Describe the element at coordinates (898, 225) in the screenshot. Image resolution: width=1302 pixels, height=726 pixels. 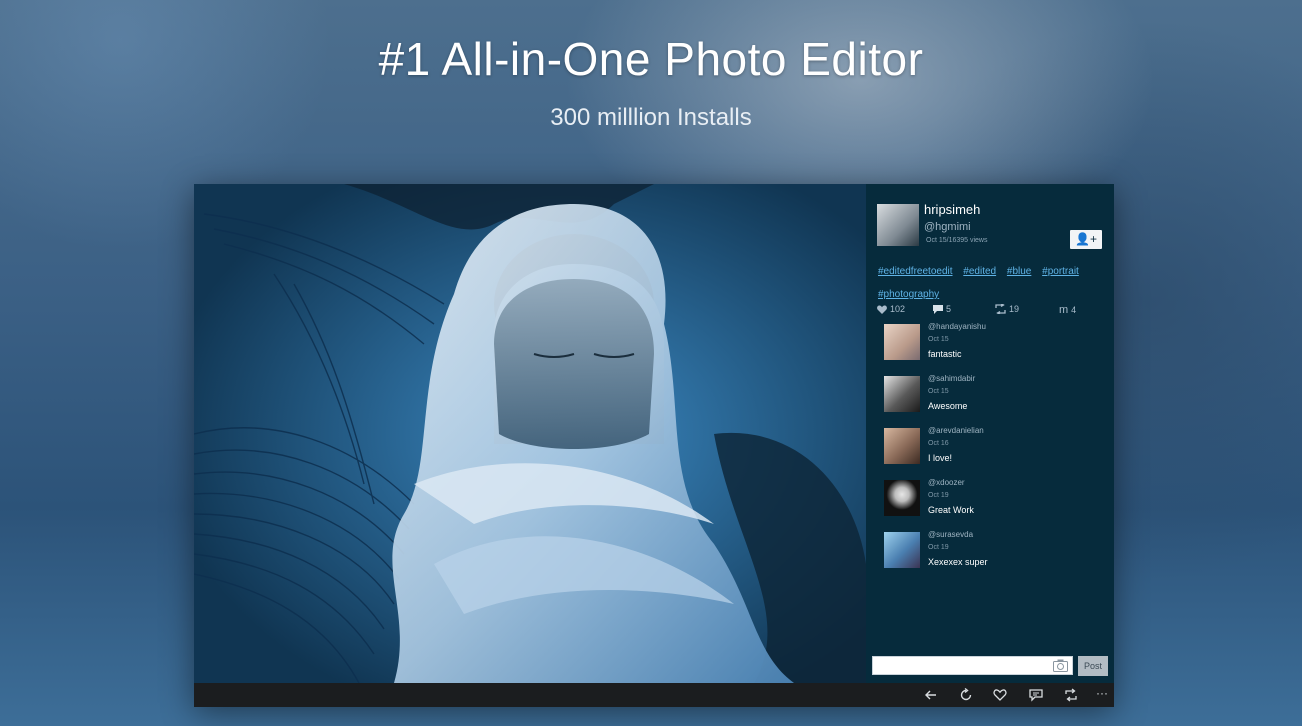
I see `author-avatar` at that location.